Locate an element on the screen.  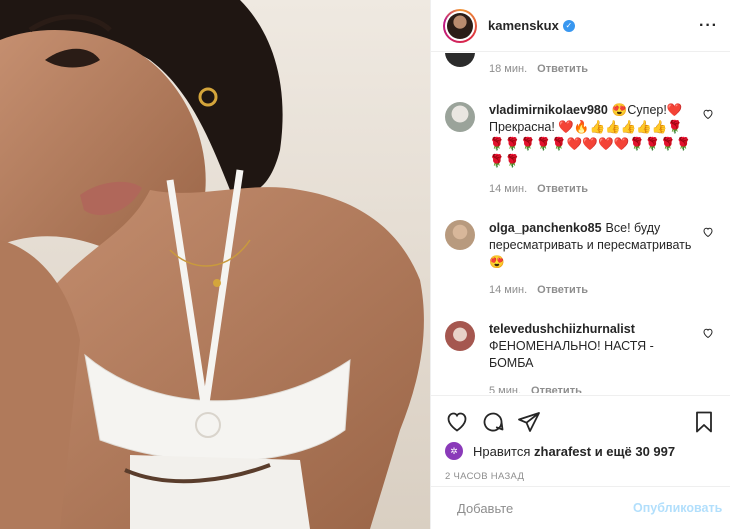
comment-input is located at coordinates (545, 508).